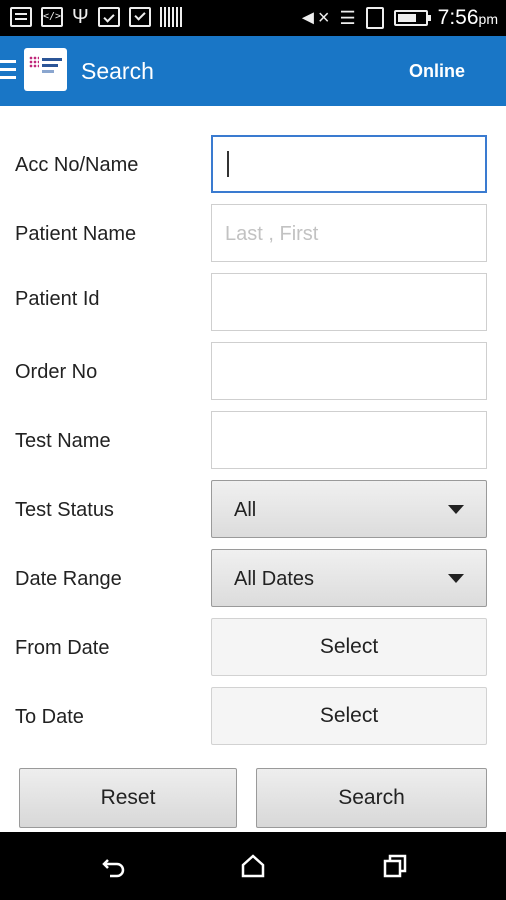  I want to click on menu-icon, so click(8, 70).